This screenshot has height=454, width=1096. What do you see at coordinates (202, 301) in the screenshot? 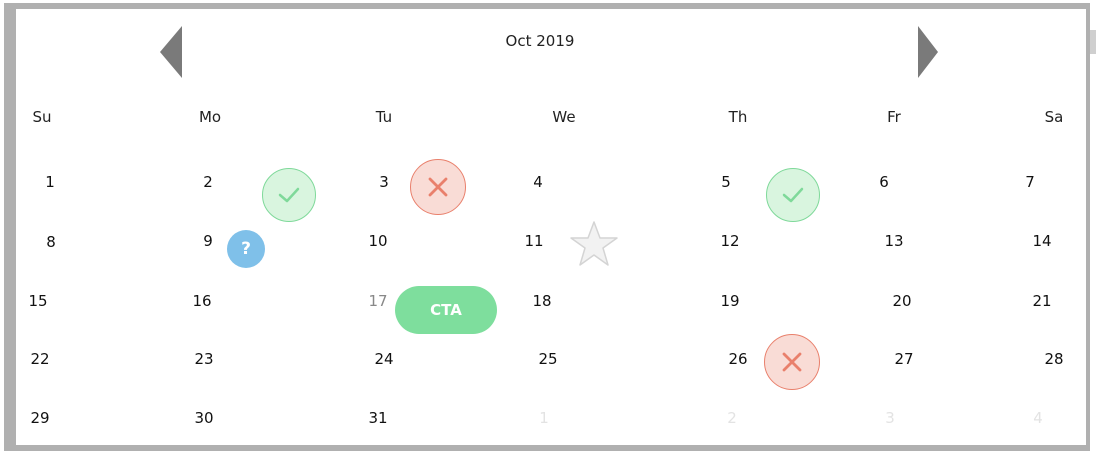
I see `day-cell: 16` at bounding box center [202, 301].